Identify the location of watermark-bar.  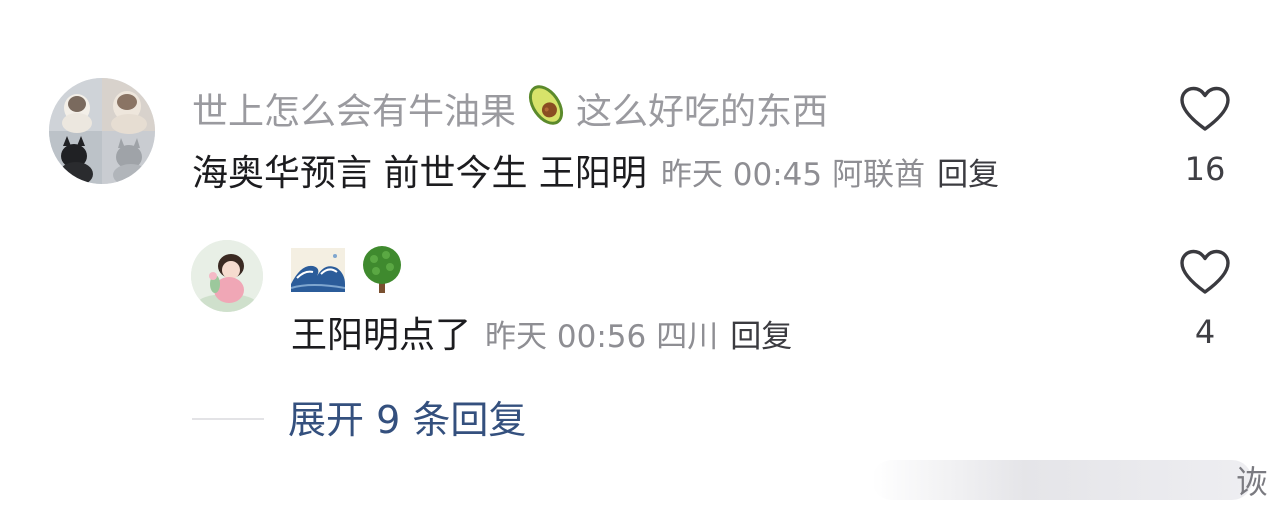
(1062, 480).